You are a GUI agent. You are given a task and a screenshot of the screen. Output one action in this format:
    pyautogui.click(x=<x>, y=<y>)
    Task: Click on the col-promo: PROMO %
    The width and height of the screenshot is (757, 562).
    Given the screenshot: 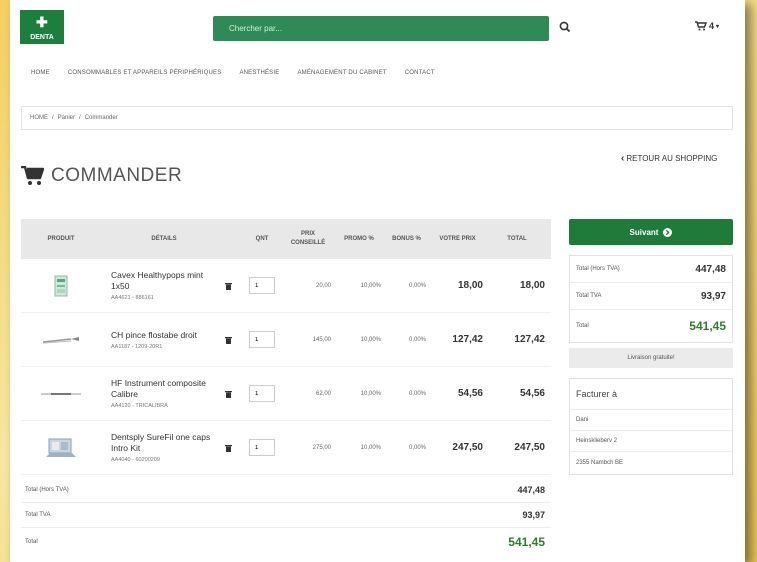 What is the action you would take?
    pyautogui.click(x=359, y=239)
    